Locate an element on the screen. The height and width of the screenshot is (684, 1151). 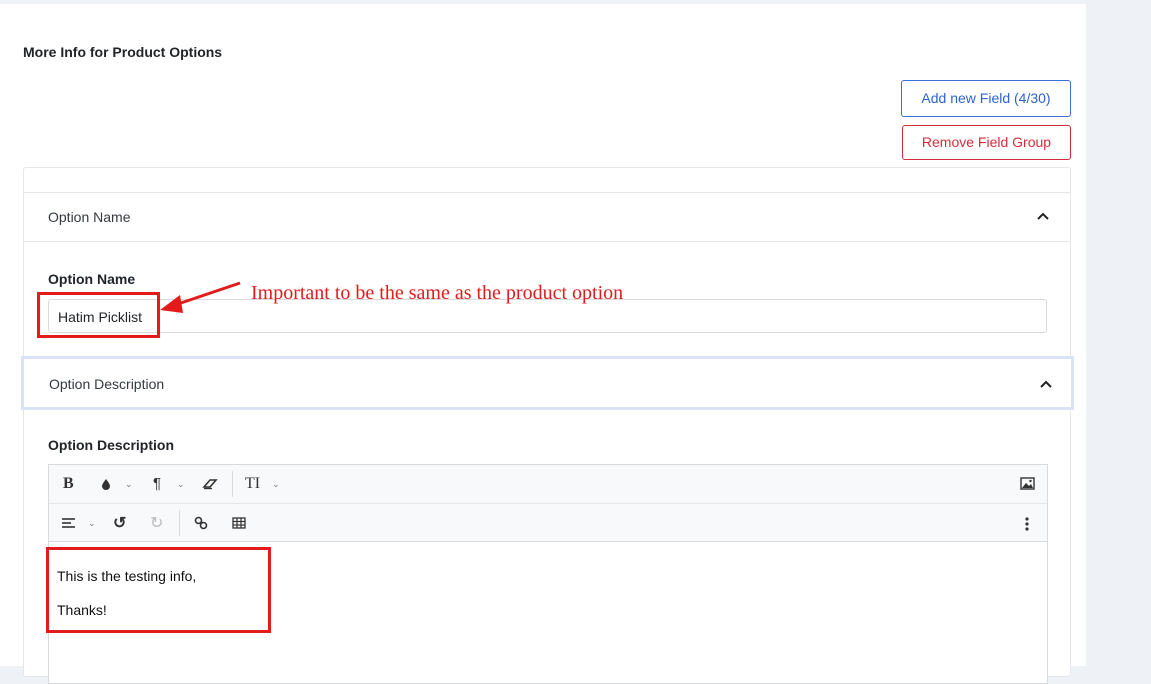
image-icon is located at coordinates (1027, 483).